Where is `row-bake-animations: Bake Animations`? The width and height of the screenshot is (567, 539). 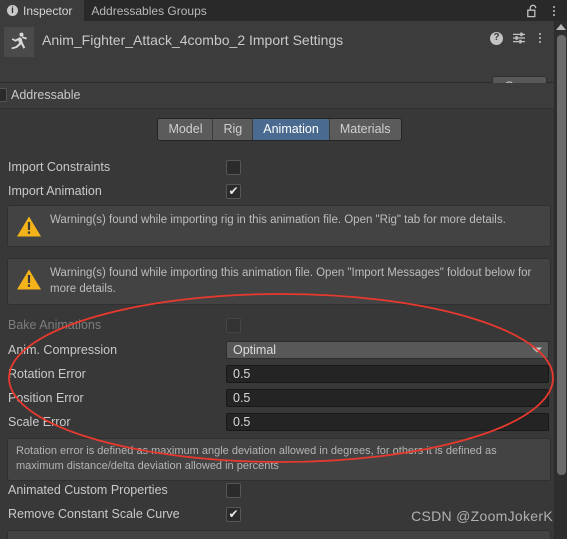
row-bake-animations: Bake Animations is located at coordinates (279, 325).